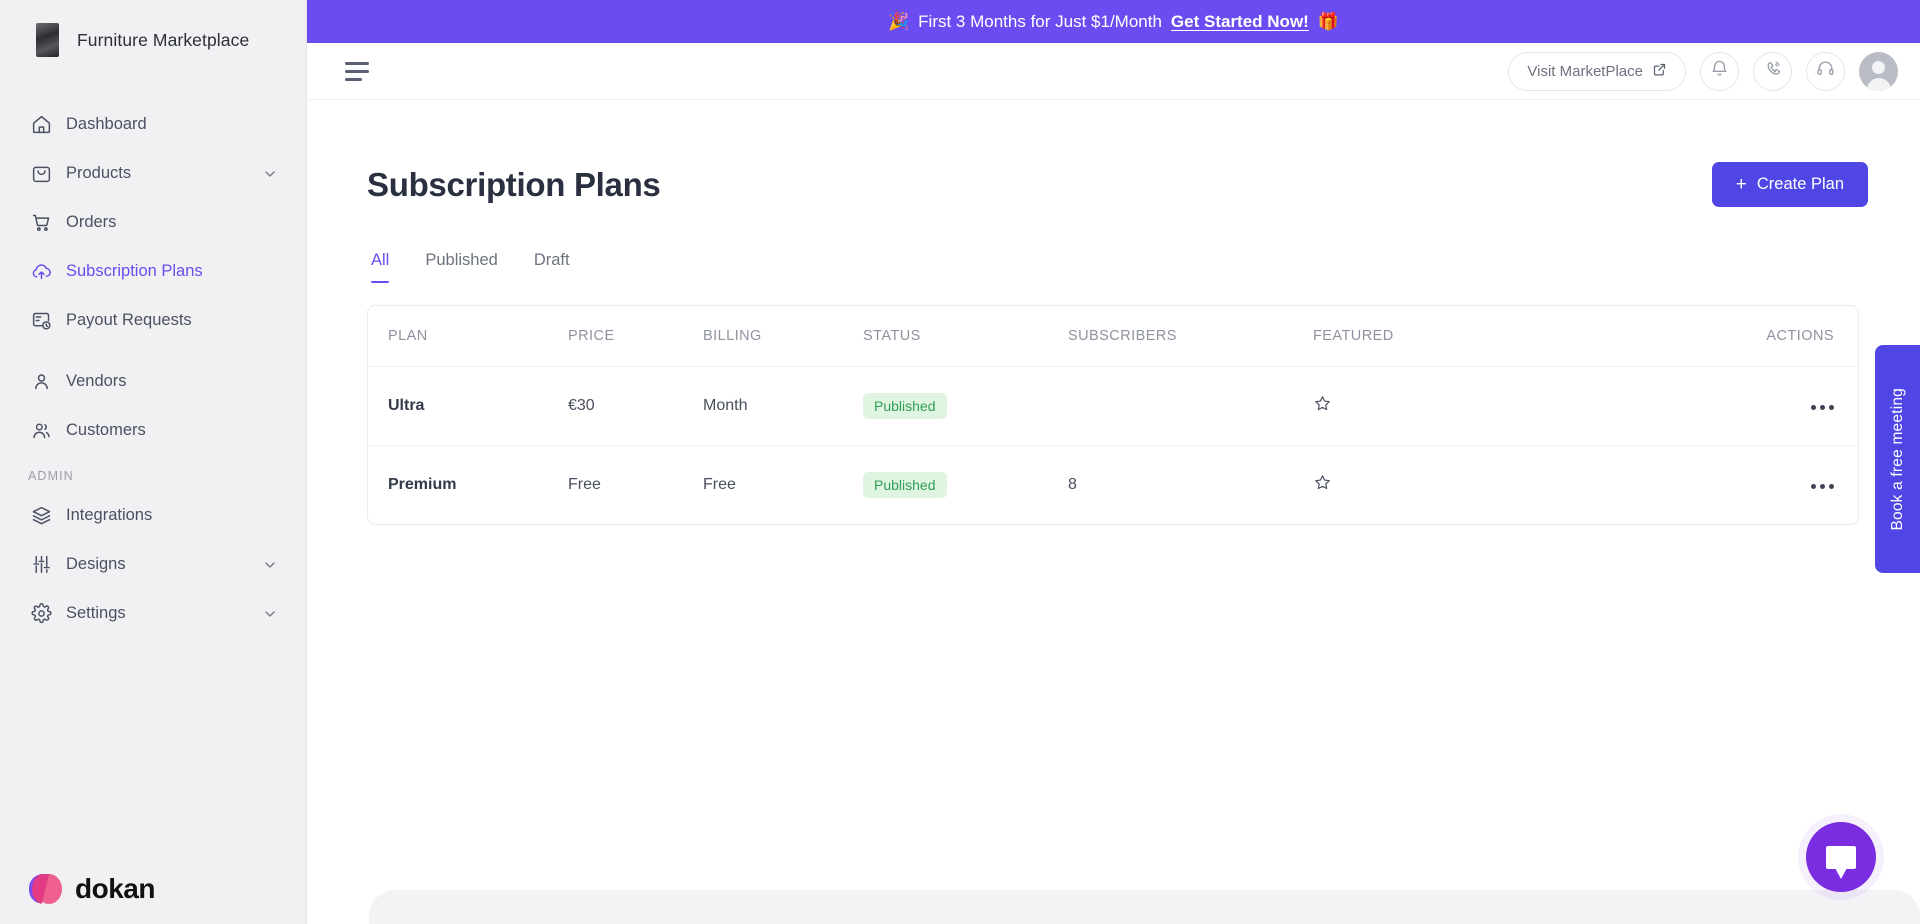 This screenshot has height=924, width=1920. I want to click on sidebar-item-label: Dashboard, so click(106, 124).